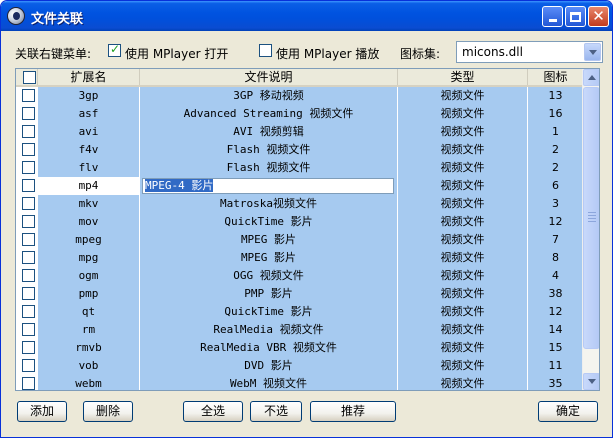 The image size is (613, 438). I want to click on table-row: qt QuickTime 影片 视频文件 12, so click(299, 312).